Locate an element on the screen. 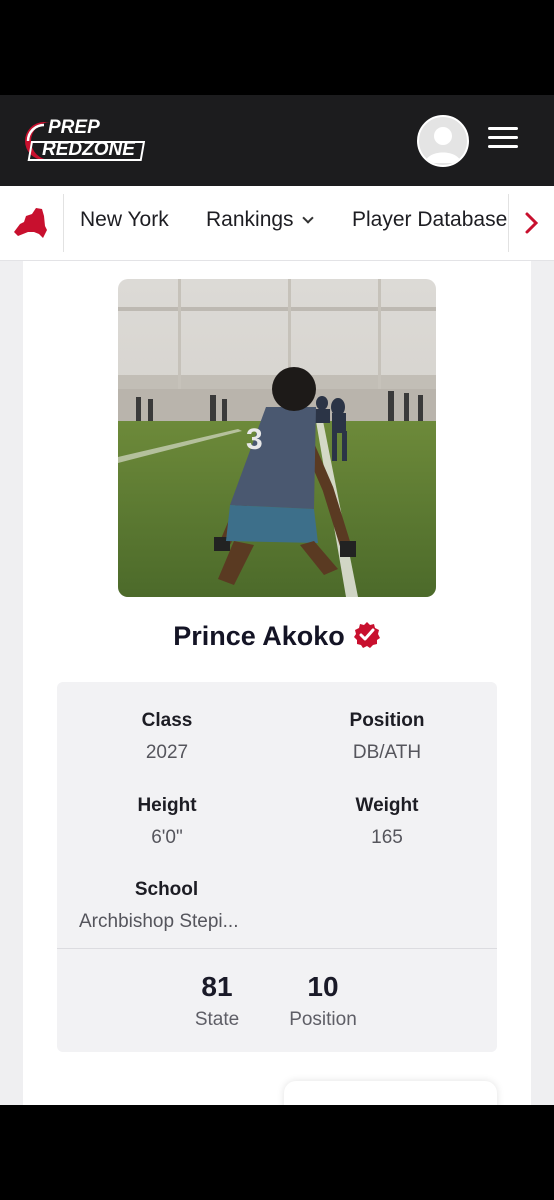 Image resolution: width=554 pixels, height=1200 pixels. verified-badge-icon is located at coordinates (367, 635).